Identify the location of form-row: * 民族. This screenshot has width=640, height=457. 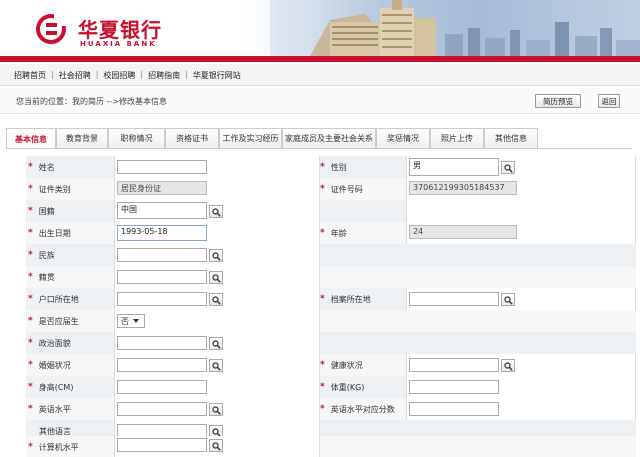
(331, 255).